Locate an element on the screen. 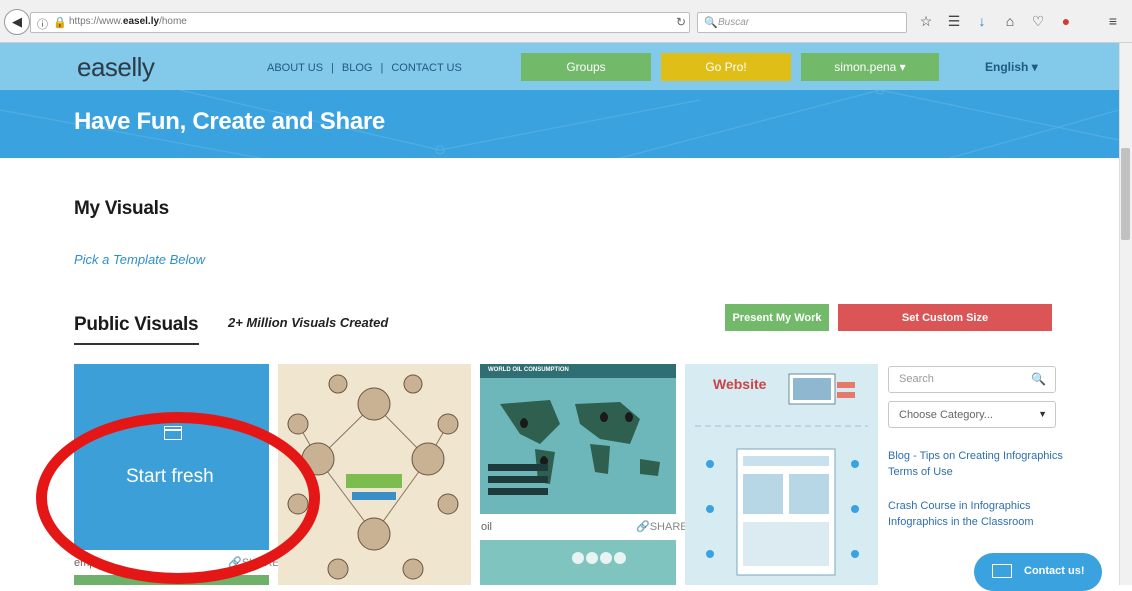 The image size is (1132, 591). public-visuals-heading: Public Visuals is located at coordinates (136, 324).